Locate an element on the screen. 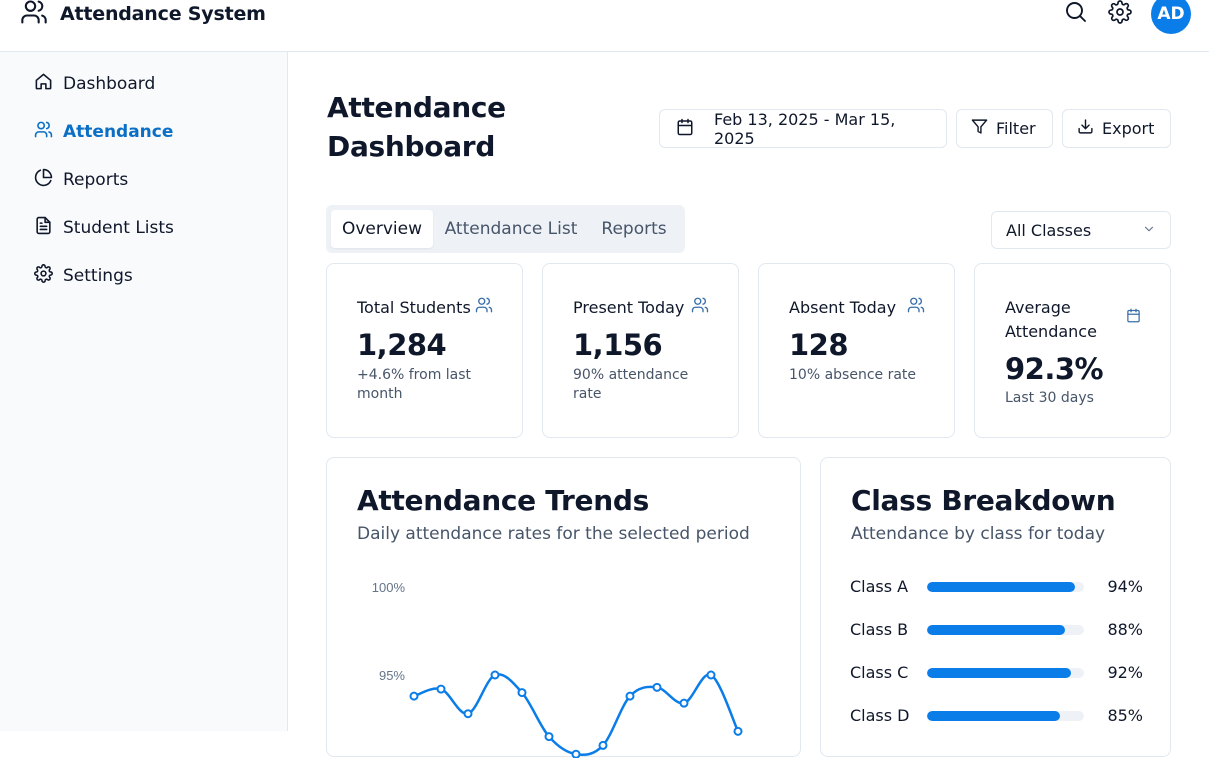 The height and width of the screenshot is (758, 1209). tab-attendance-list: Attendance List is located at coordinates (511, 229).